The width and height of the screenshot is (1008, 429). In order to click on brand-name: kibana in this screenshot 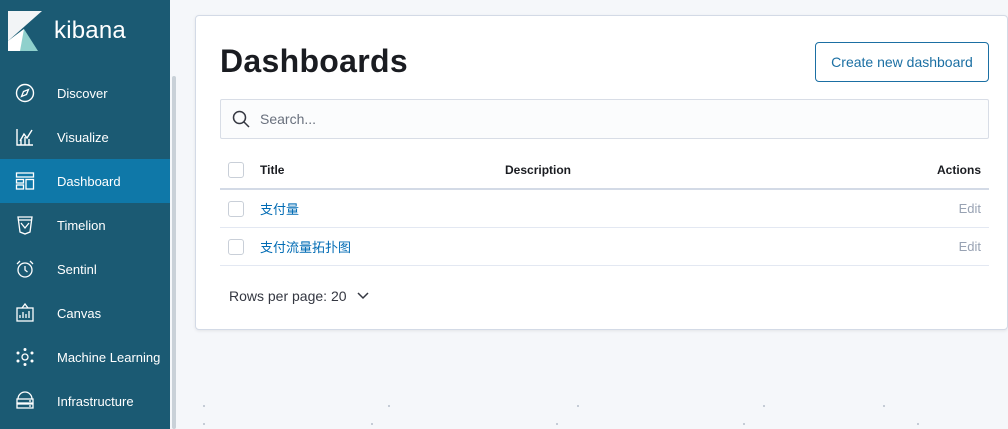, I will do `click(90, 30)`.